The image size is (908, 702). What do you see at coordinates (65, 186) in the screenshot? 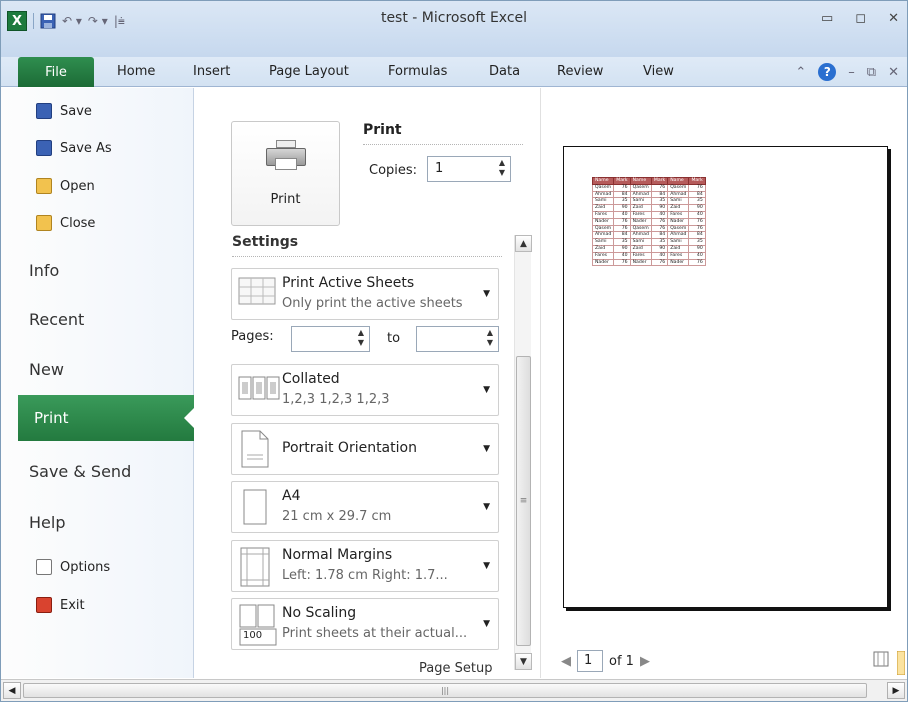
I see `nav-open: Open` at bounding box center [65, 186].